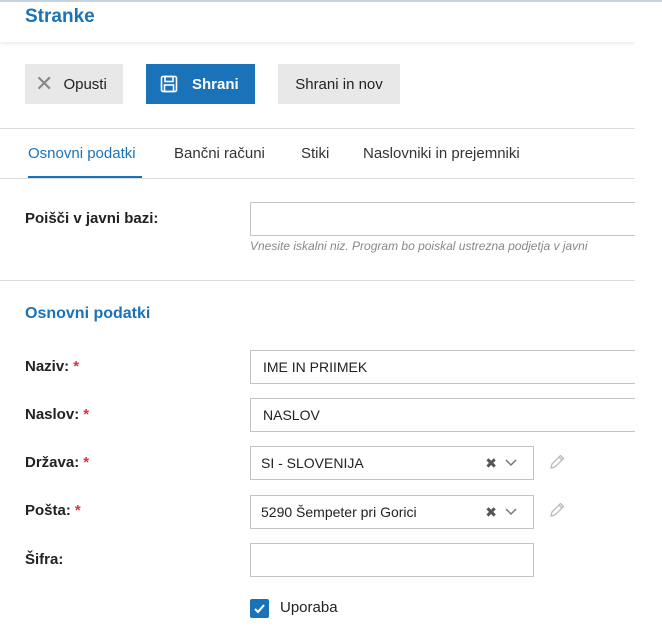 This screenshot has width=662, height=636. I want to click on save-button: Shrani, so click(200, 84).